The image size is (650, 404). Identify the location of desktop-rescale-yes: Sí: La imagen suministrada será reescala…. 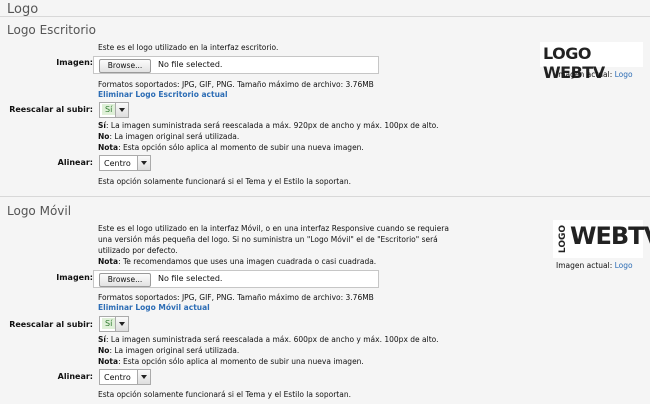
(268, 125).